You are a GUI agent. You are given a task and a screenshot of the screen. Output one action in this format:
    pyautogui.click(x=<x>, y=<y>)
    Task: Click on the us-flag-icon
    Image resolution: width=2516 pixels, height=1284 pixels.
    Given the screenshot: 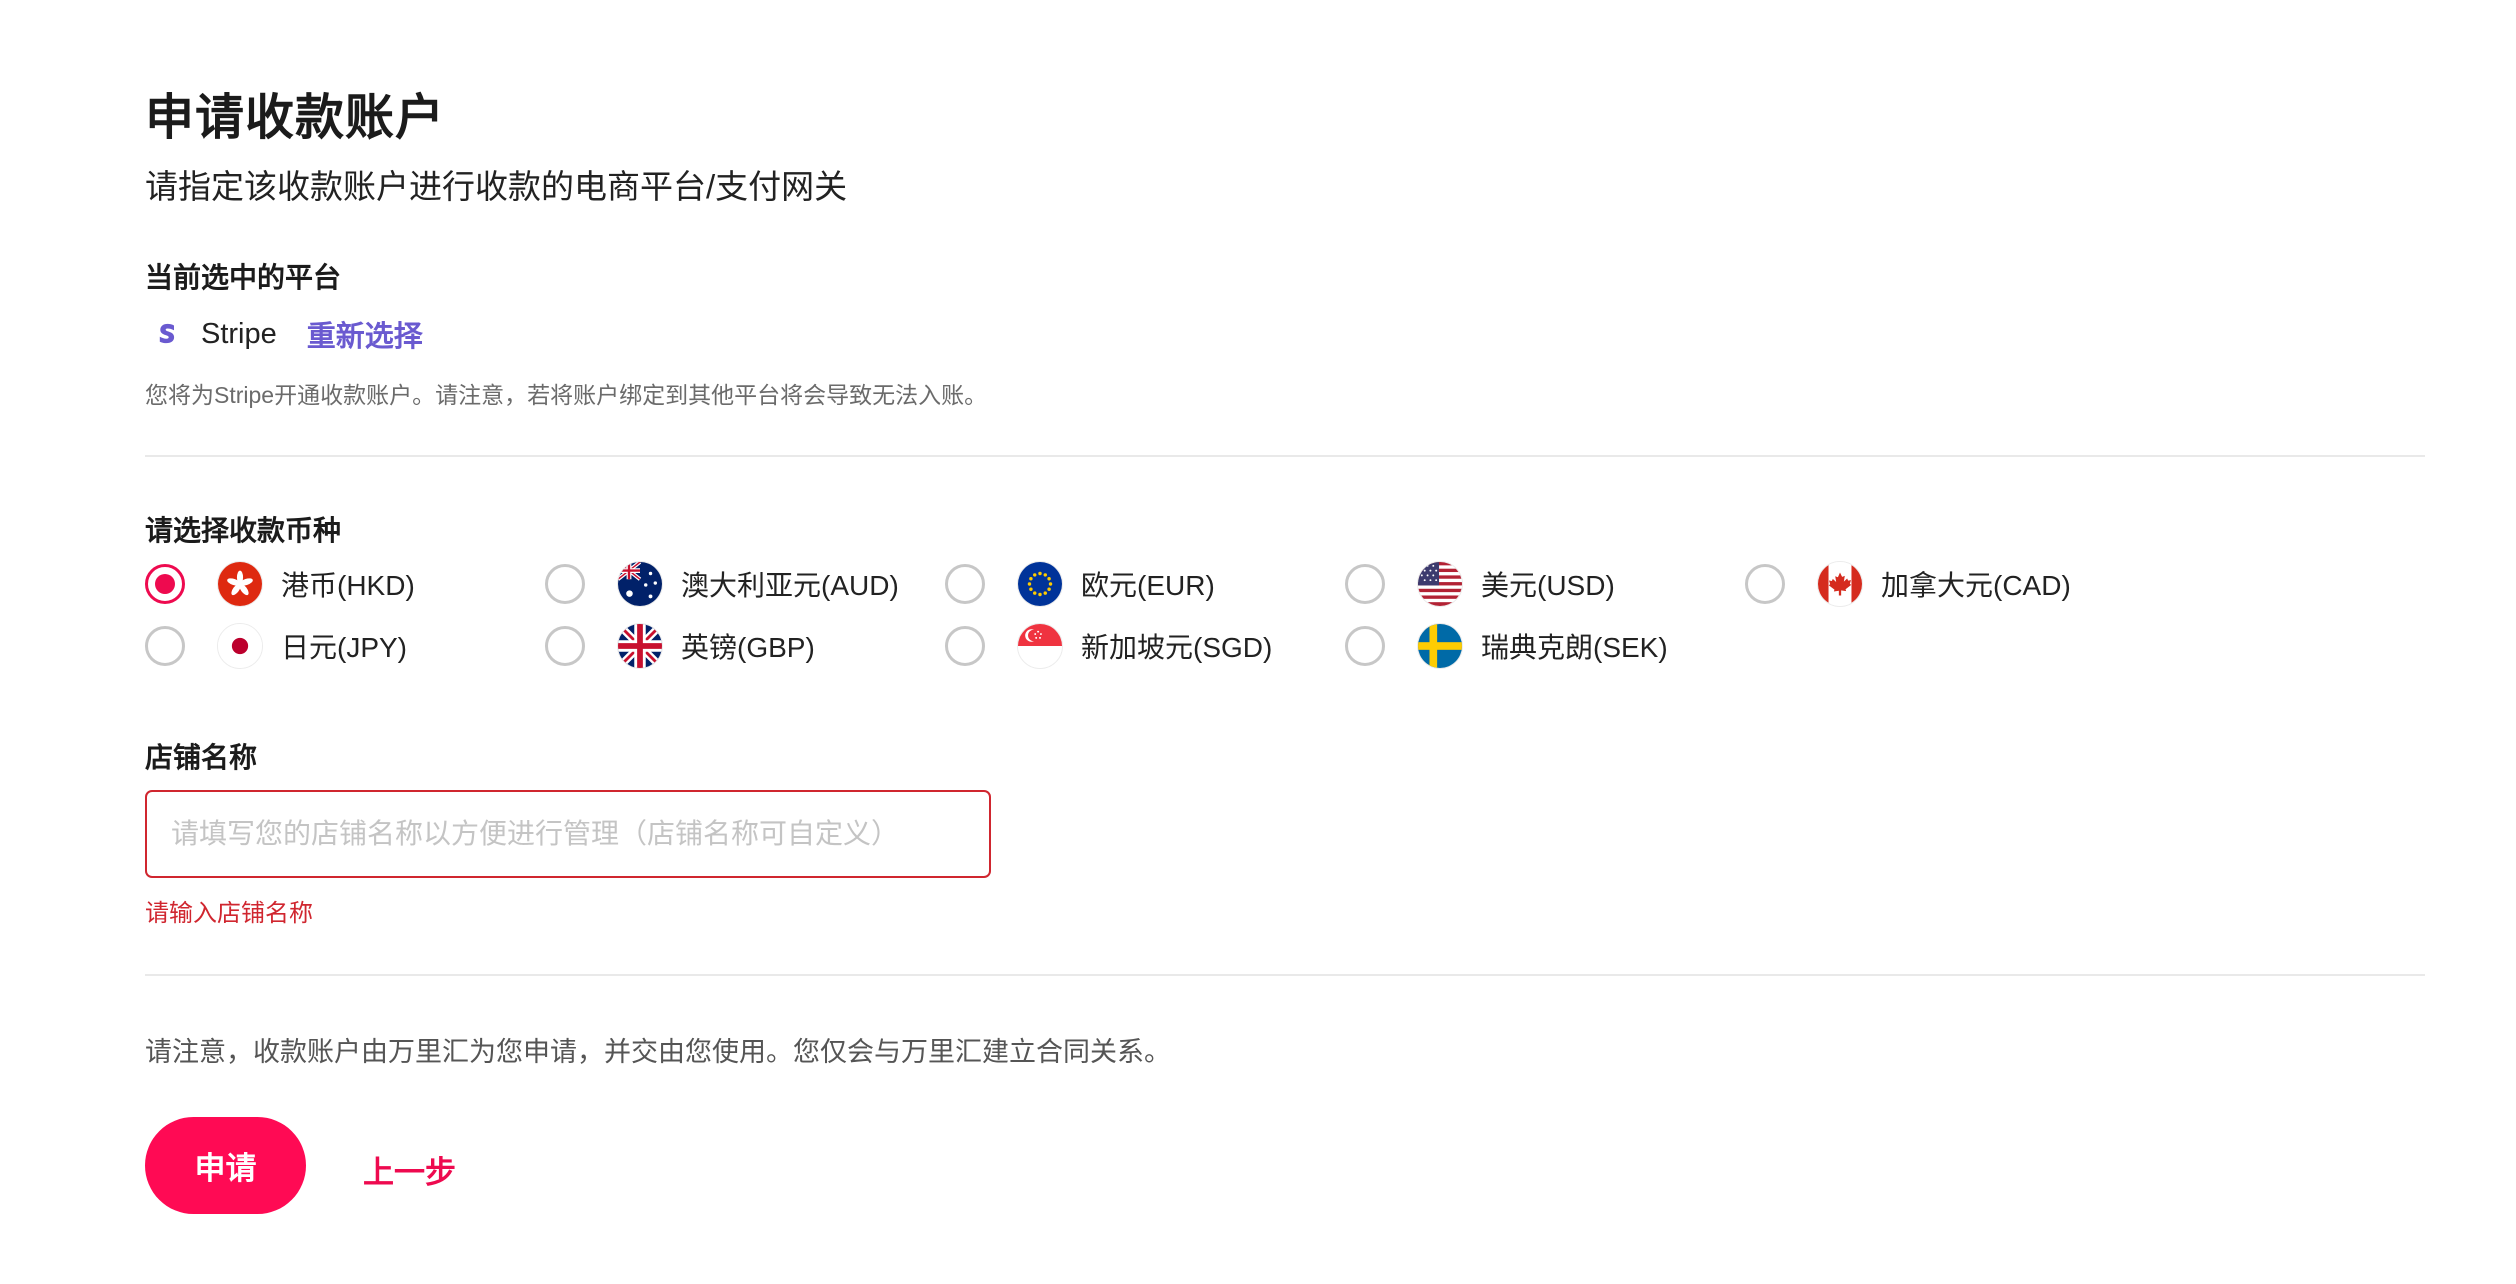 What is the action you would take?
    pyautogui.click(x=1440, y=584)
    